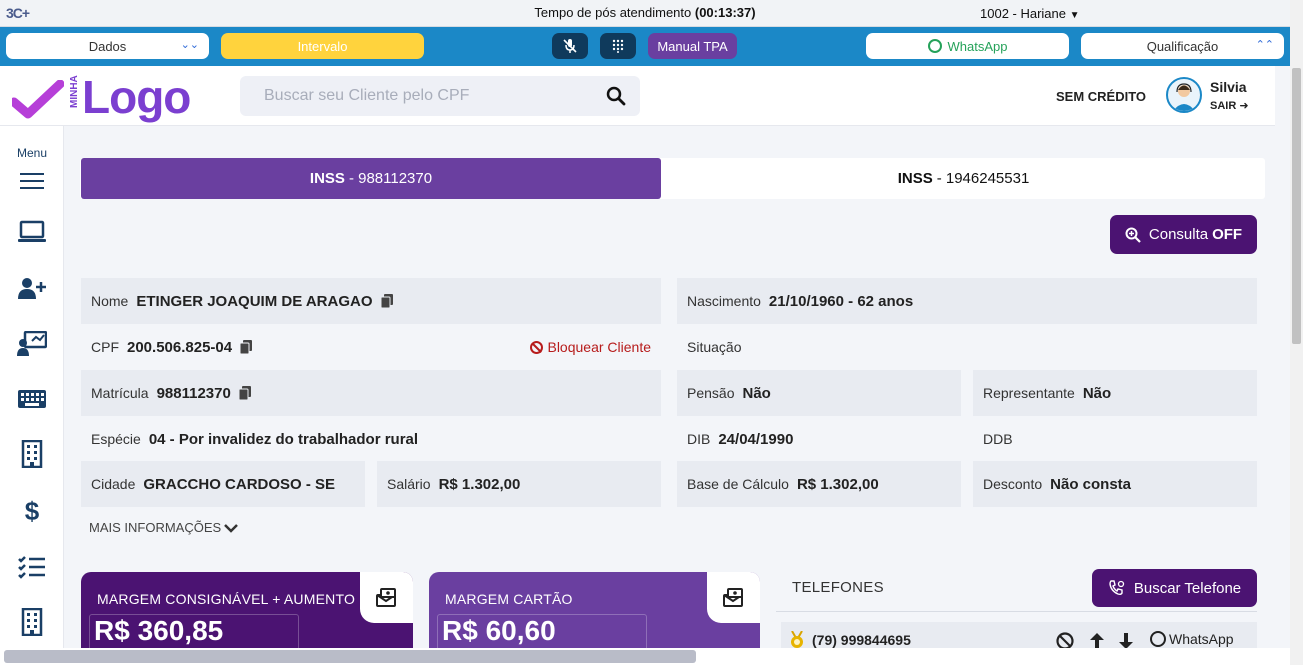 This screenshot has width=1303, height=665. What do you see at coordinates (32, 454) in the screenshot?
I see `sidebar-item-building` at bounding box center [32, 454].